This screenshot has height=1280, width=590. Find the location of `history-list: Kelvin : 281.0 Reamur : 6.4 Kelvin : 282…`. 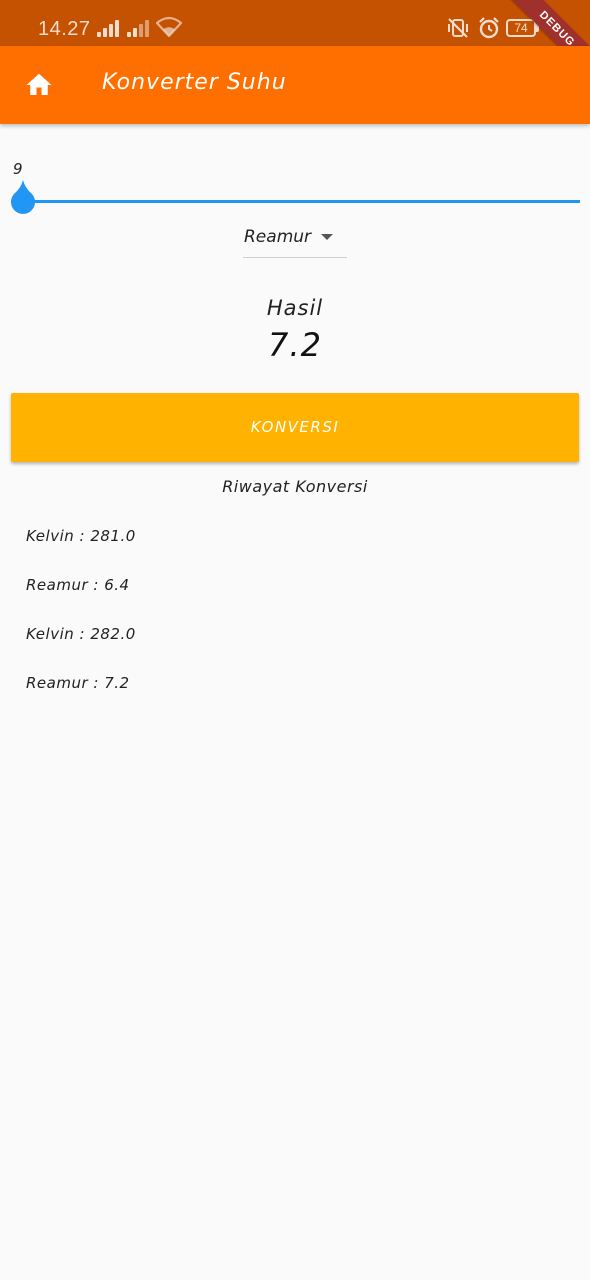

history-list: Kelvin : 281.0 Reamur : 6.4 Kelvin : 282… is located at coordinates (296, 623).